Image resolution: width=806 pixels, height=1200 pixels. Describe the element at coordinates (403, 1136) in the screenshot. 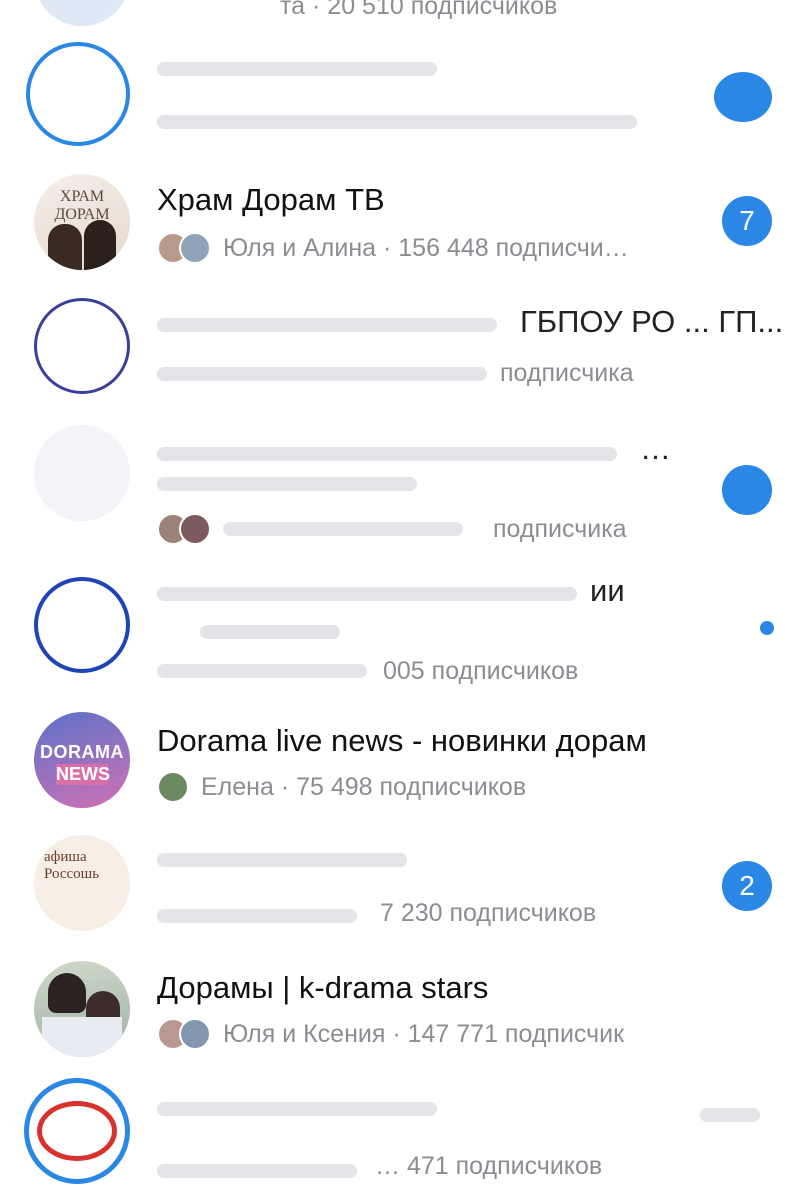

I see `chat-row-obscured: … 471 подписчиков` at that location.